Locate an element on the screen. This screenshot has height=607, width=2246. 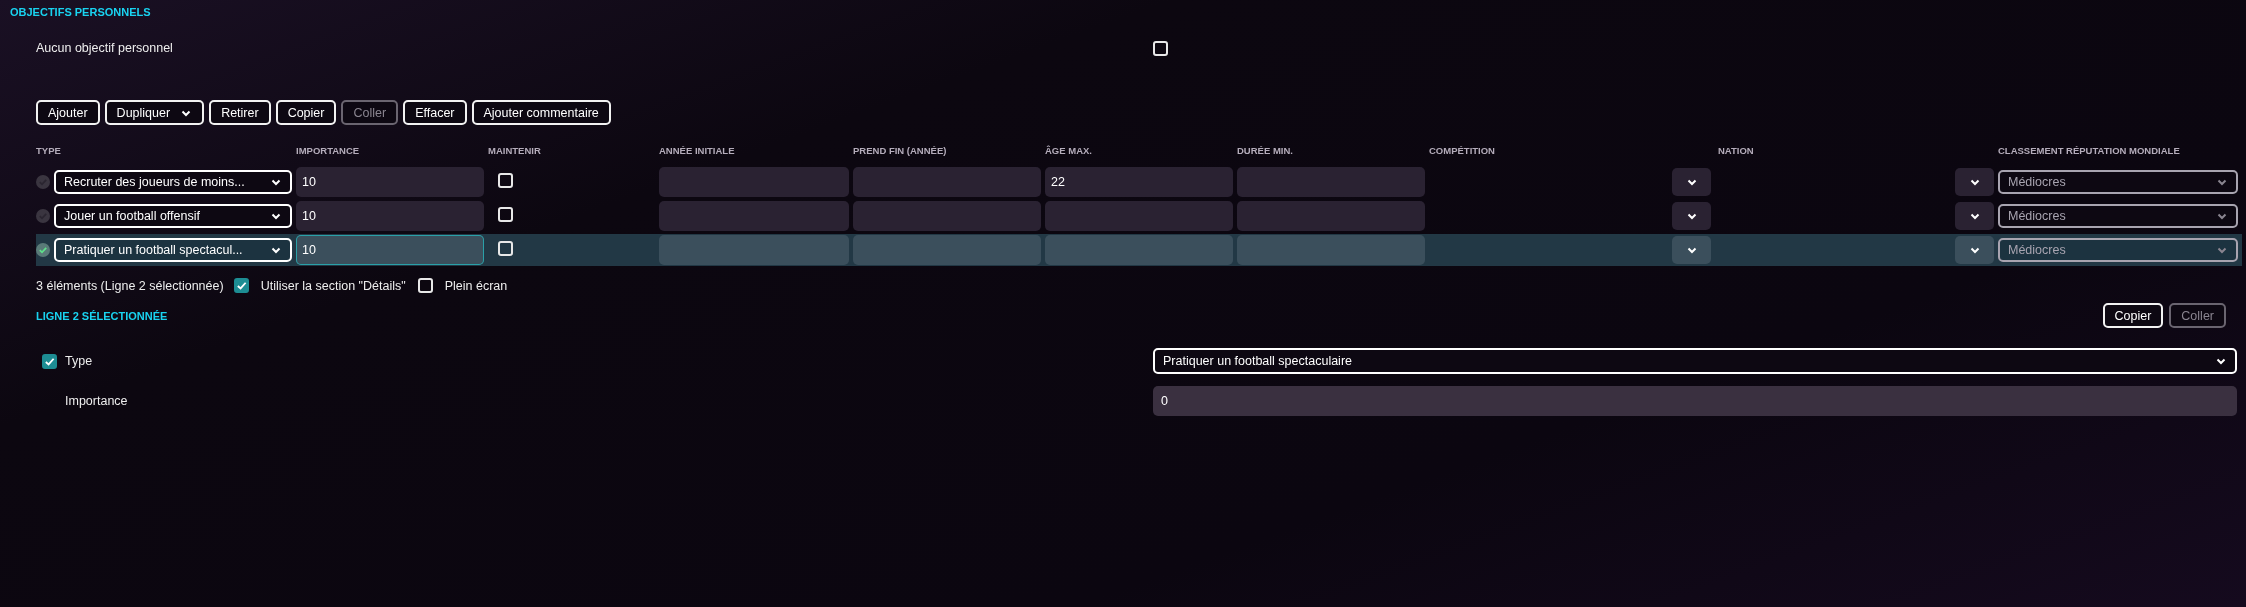
toolbar-button: Ajouter commentaire is located at coordinates (541, 112).